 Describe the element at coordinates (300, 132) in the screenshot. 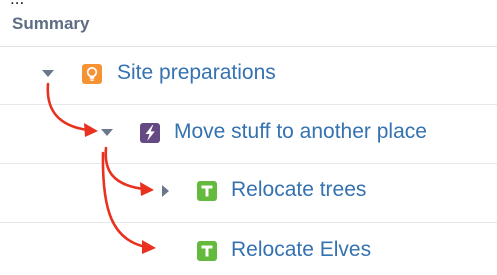

I see `issue-link-move-stuff: Move stuff to another place` at that location.